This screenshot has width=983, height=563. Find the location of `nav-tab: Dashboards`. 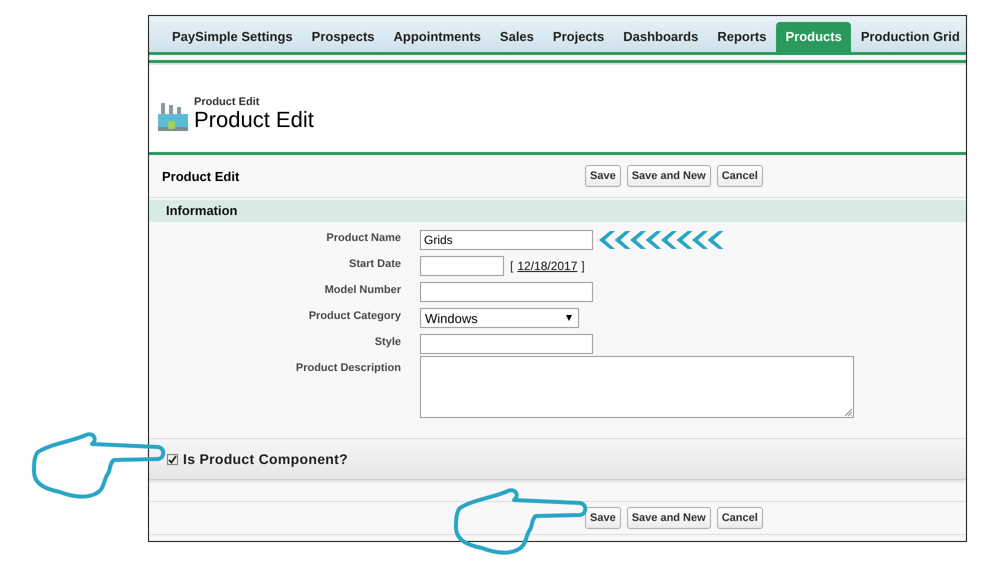

nav-tab: Dashboards is located at coordinates (661, 37).